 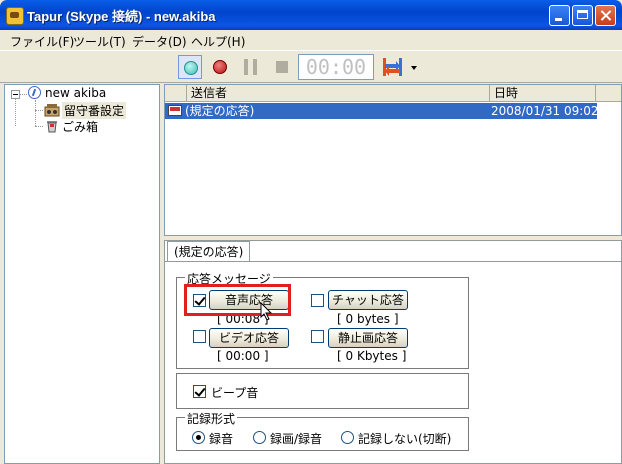 I want to click on record-none-radio, so click(x=347, y=437).